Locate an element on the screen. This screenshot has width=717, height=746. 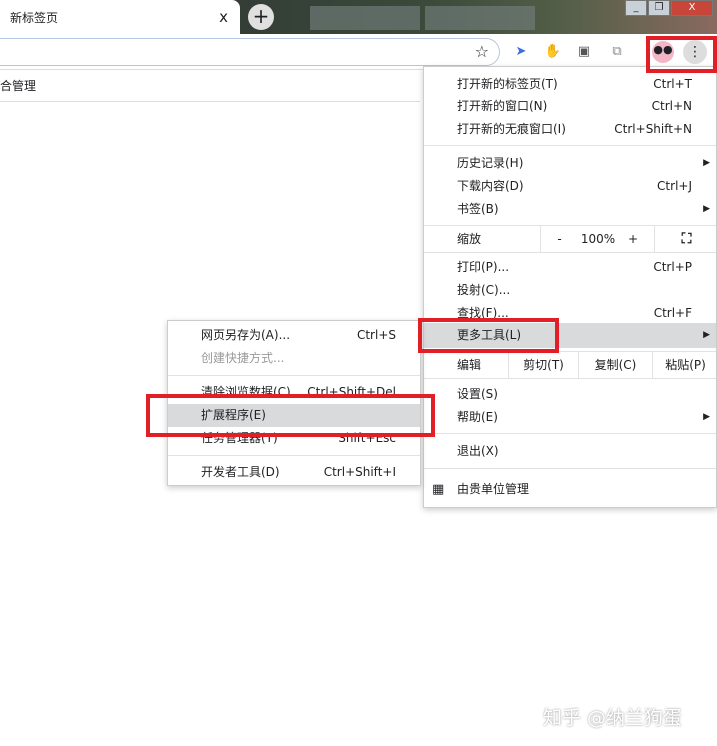
copy-button: 复制(C) is located at coordinates (615, 365).